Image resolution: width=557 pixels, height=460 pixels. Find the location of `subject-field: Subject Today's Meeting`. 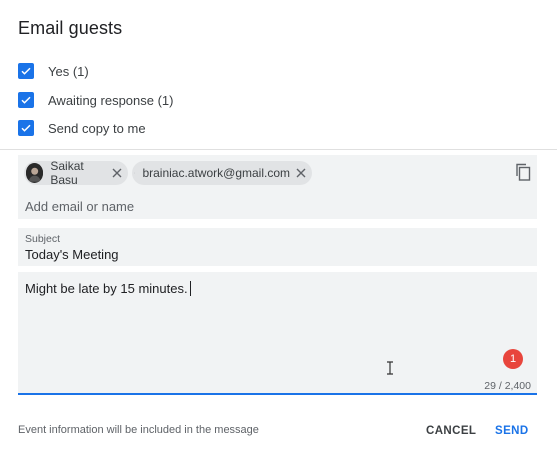

subject-field: Subject Today's Meeting is located at coordinates (277, 247).